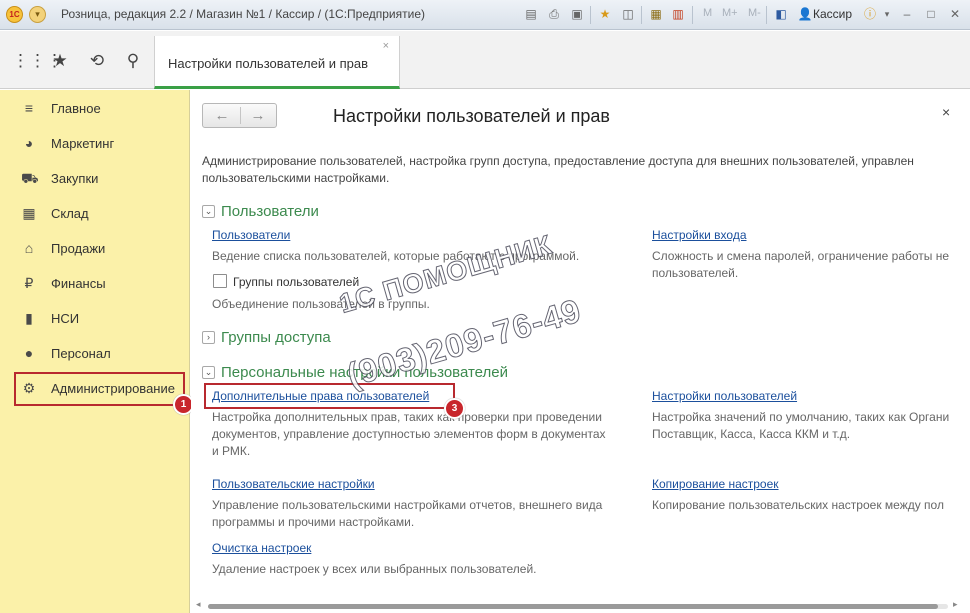  I want to click on calendar-icon: ▥, so click(678, 14).